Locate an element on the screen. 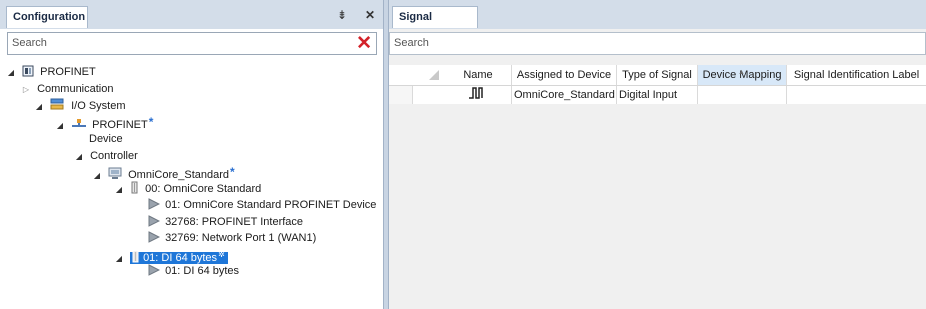 This screenshot has height=309, width=926. cell-signal-identification-label is located at coordinates (856, 95).